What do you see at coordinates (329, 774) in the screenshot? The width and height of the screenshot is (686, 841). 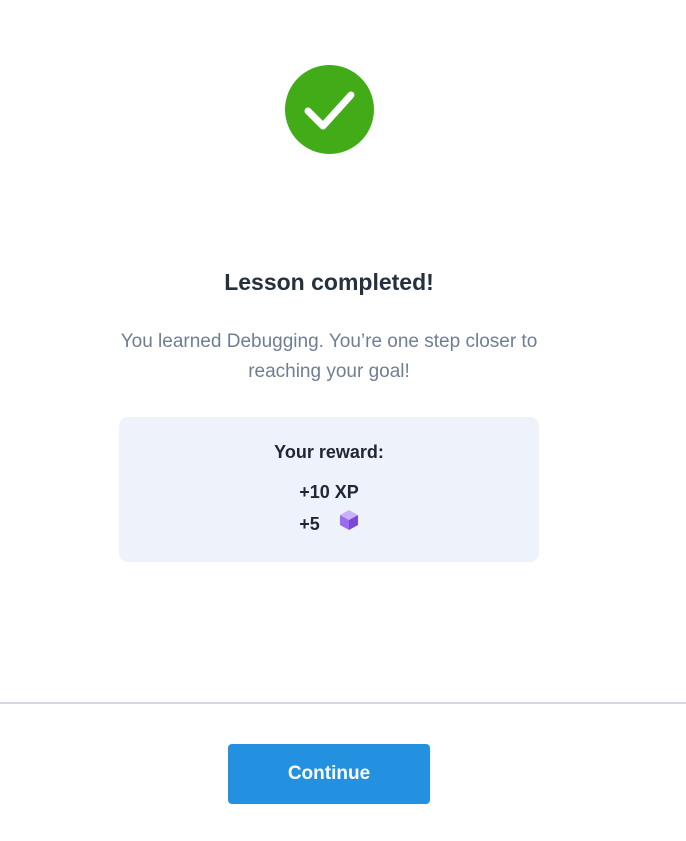 I see `continue-button: Continue` at bounding box center [329, 774].